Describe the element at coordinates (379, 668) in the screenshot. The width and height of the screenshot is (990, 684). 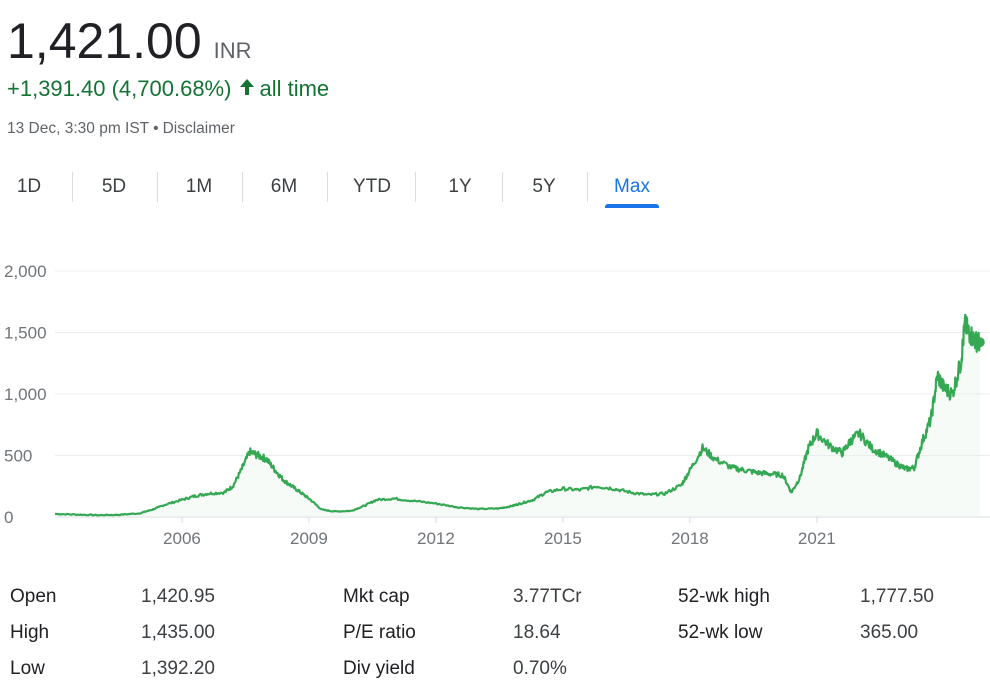
I see `stat-label-div-yield: Div yield` at that location.